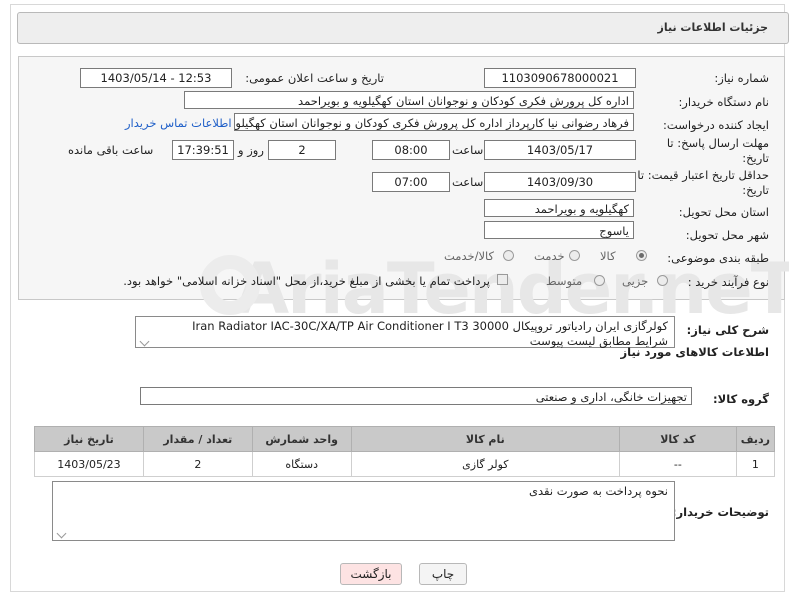  What do you see at coordinates (560, 150) in the screenshot?
I see `reply-date-field: 1403/05/17` at bounding box center [560, 150].